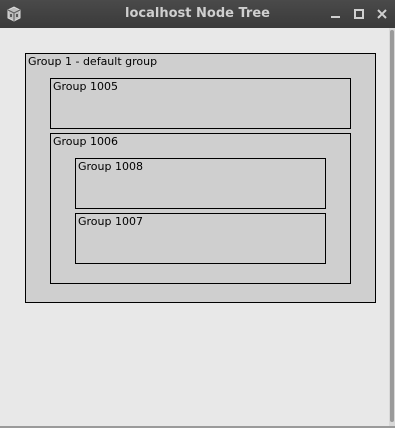 Image resolution: width=395 pixels, height=428 pixels. What do you see at coordinates (110, 166) in the screenshot?
I see `group-label: Group 1008` at bounding box center [110, 166].